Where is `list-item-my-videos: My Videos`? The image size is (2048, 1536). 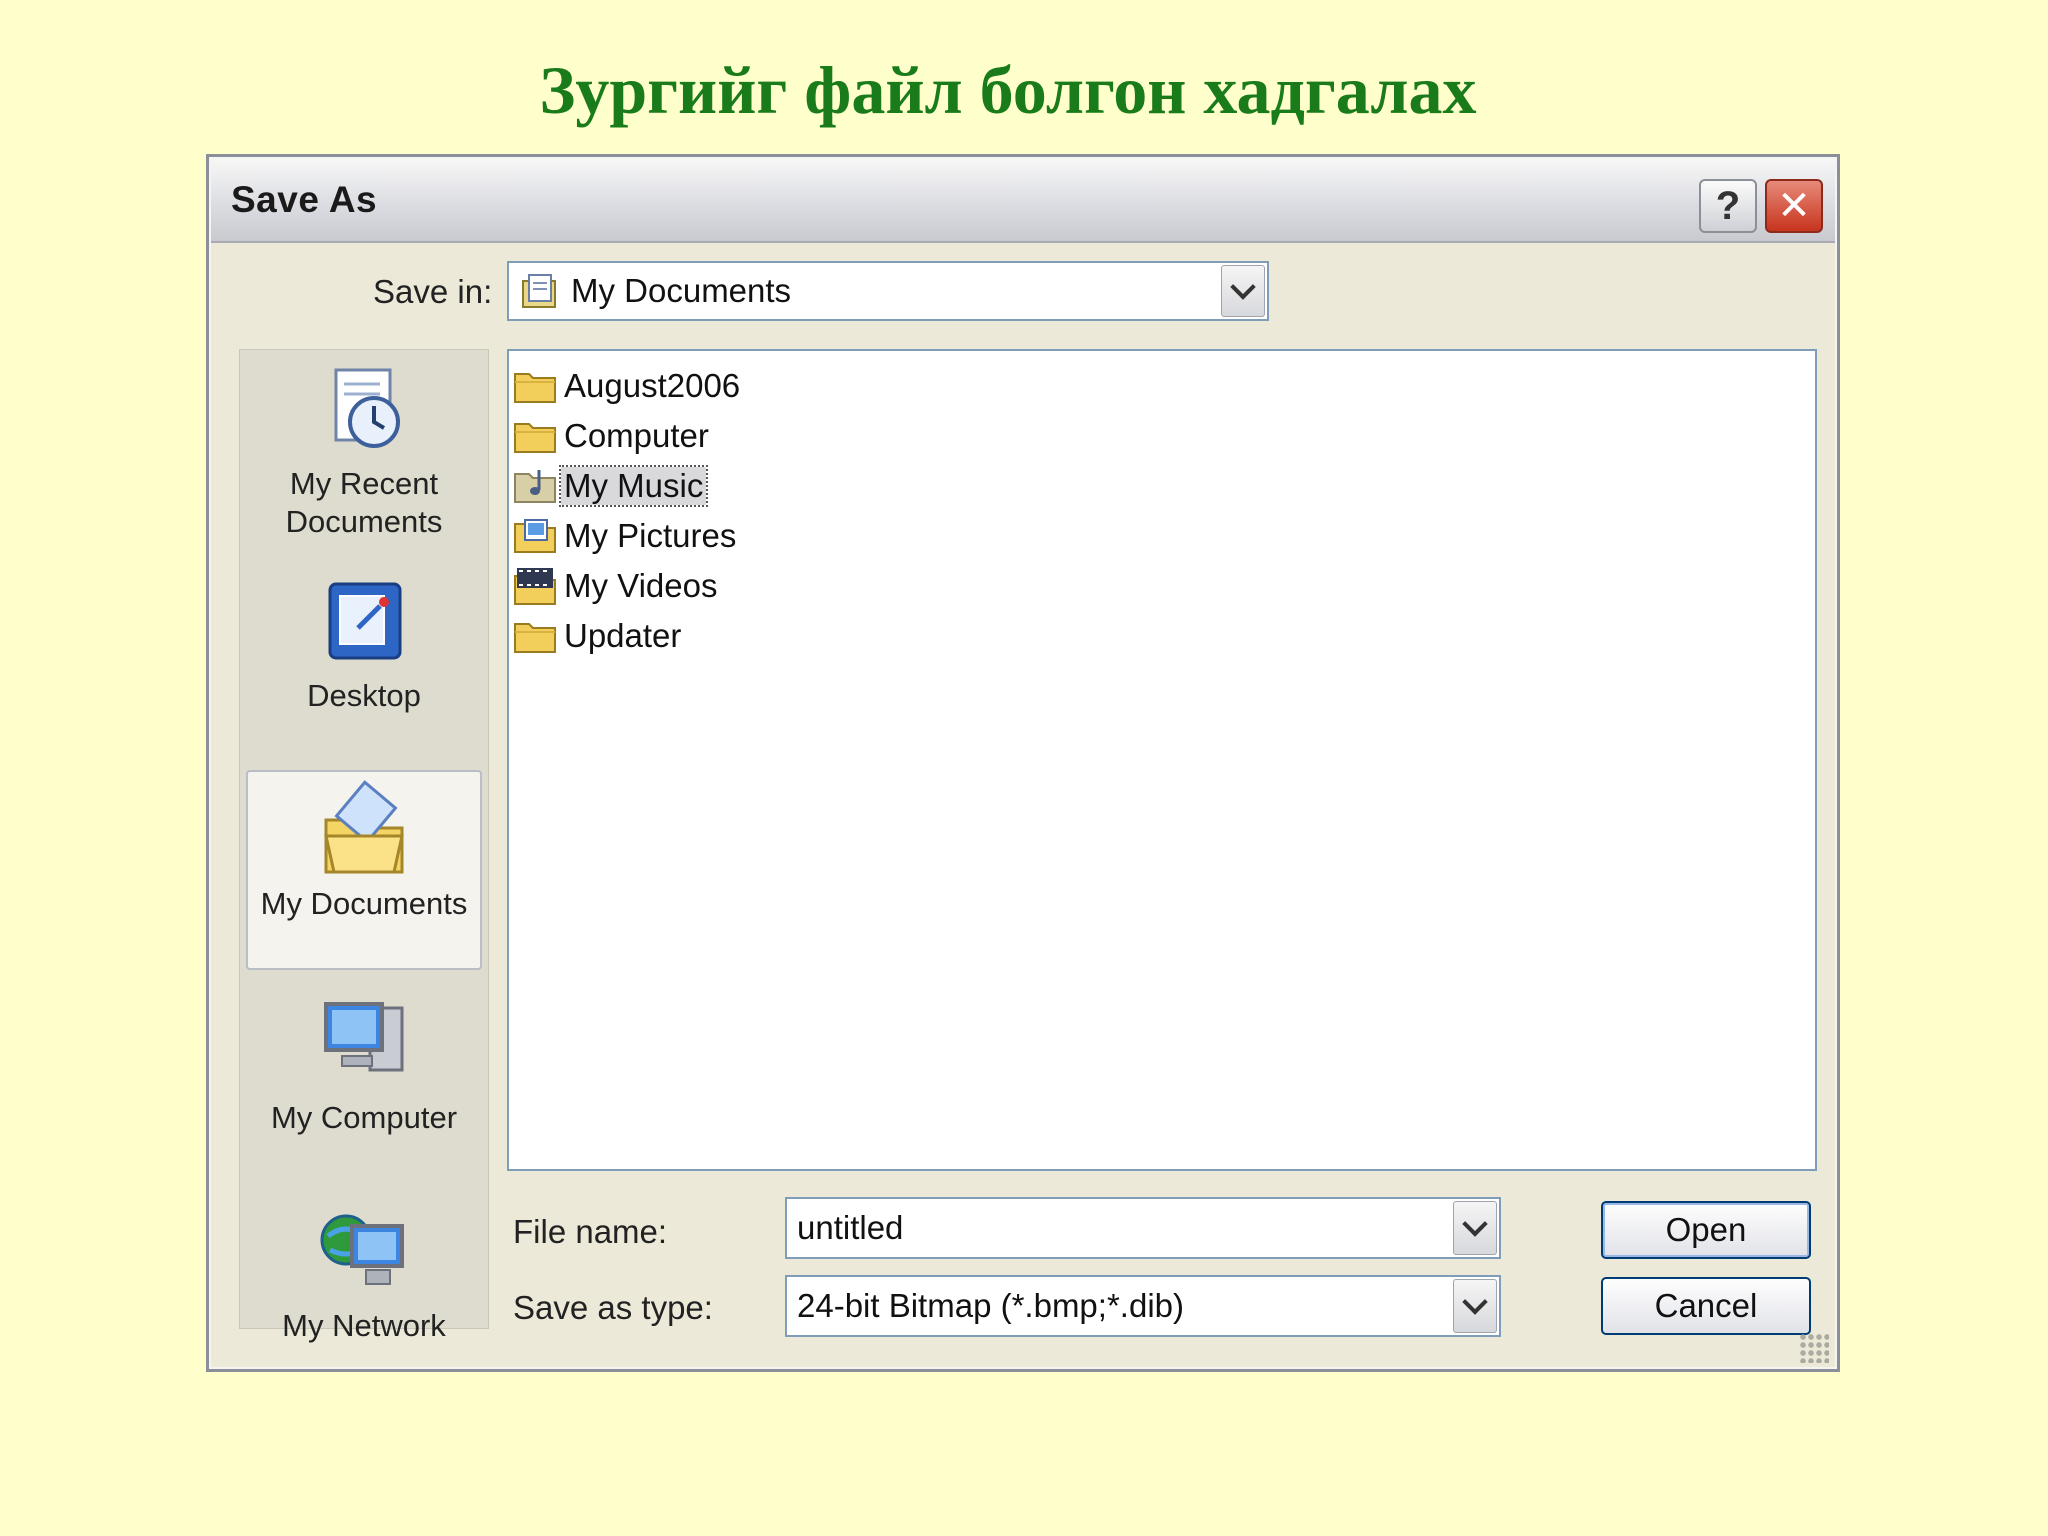
list-item-my-videos: My Videos is located at coordinates (616, 586).